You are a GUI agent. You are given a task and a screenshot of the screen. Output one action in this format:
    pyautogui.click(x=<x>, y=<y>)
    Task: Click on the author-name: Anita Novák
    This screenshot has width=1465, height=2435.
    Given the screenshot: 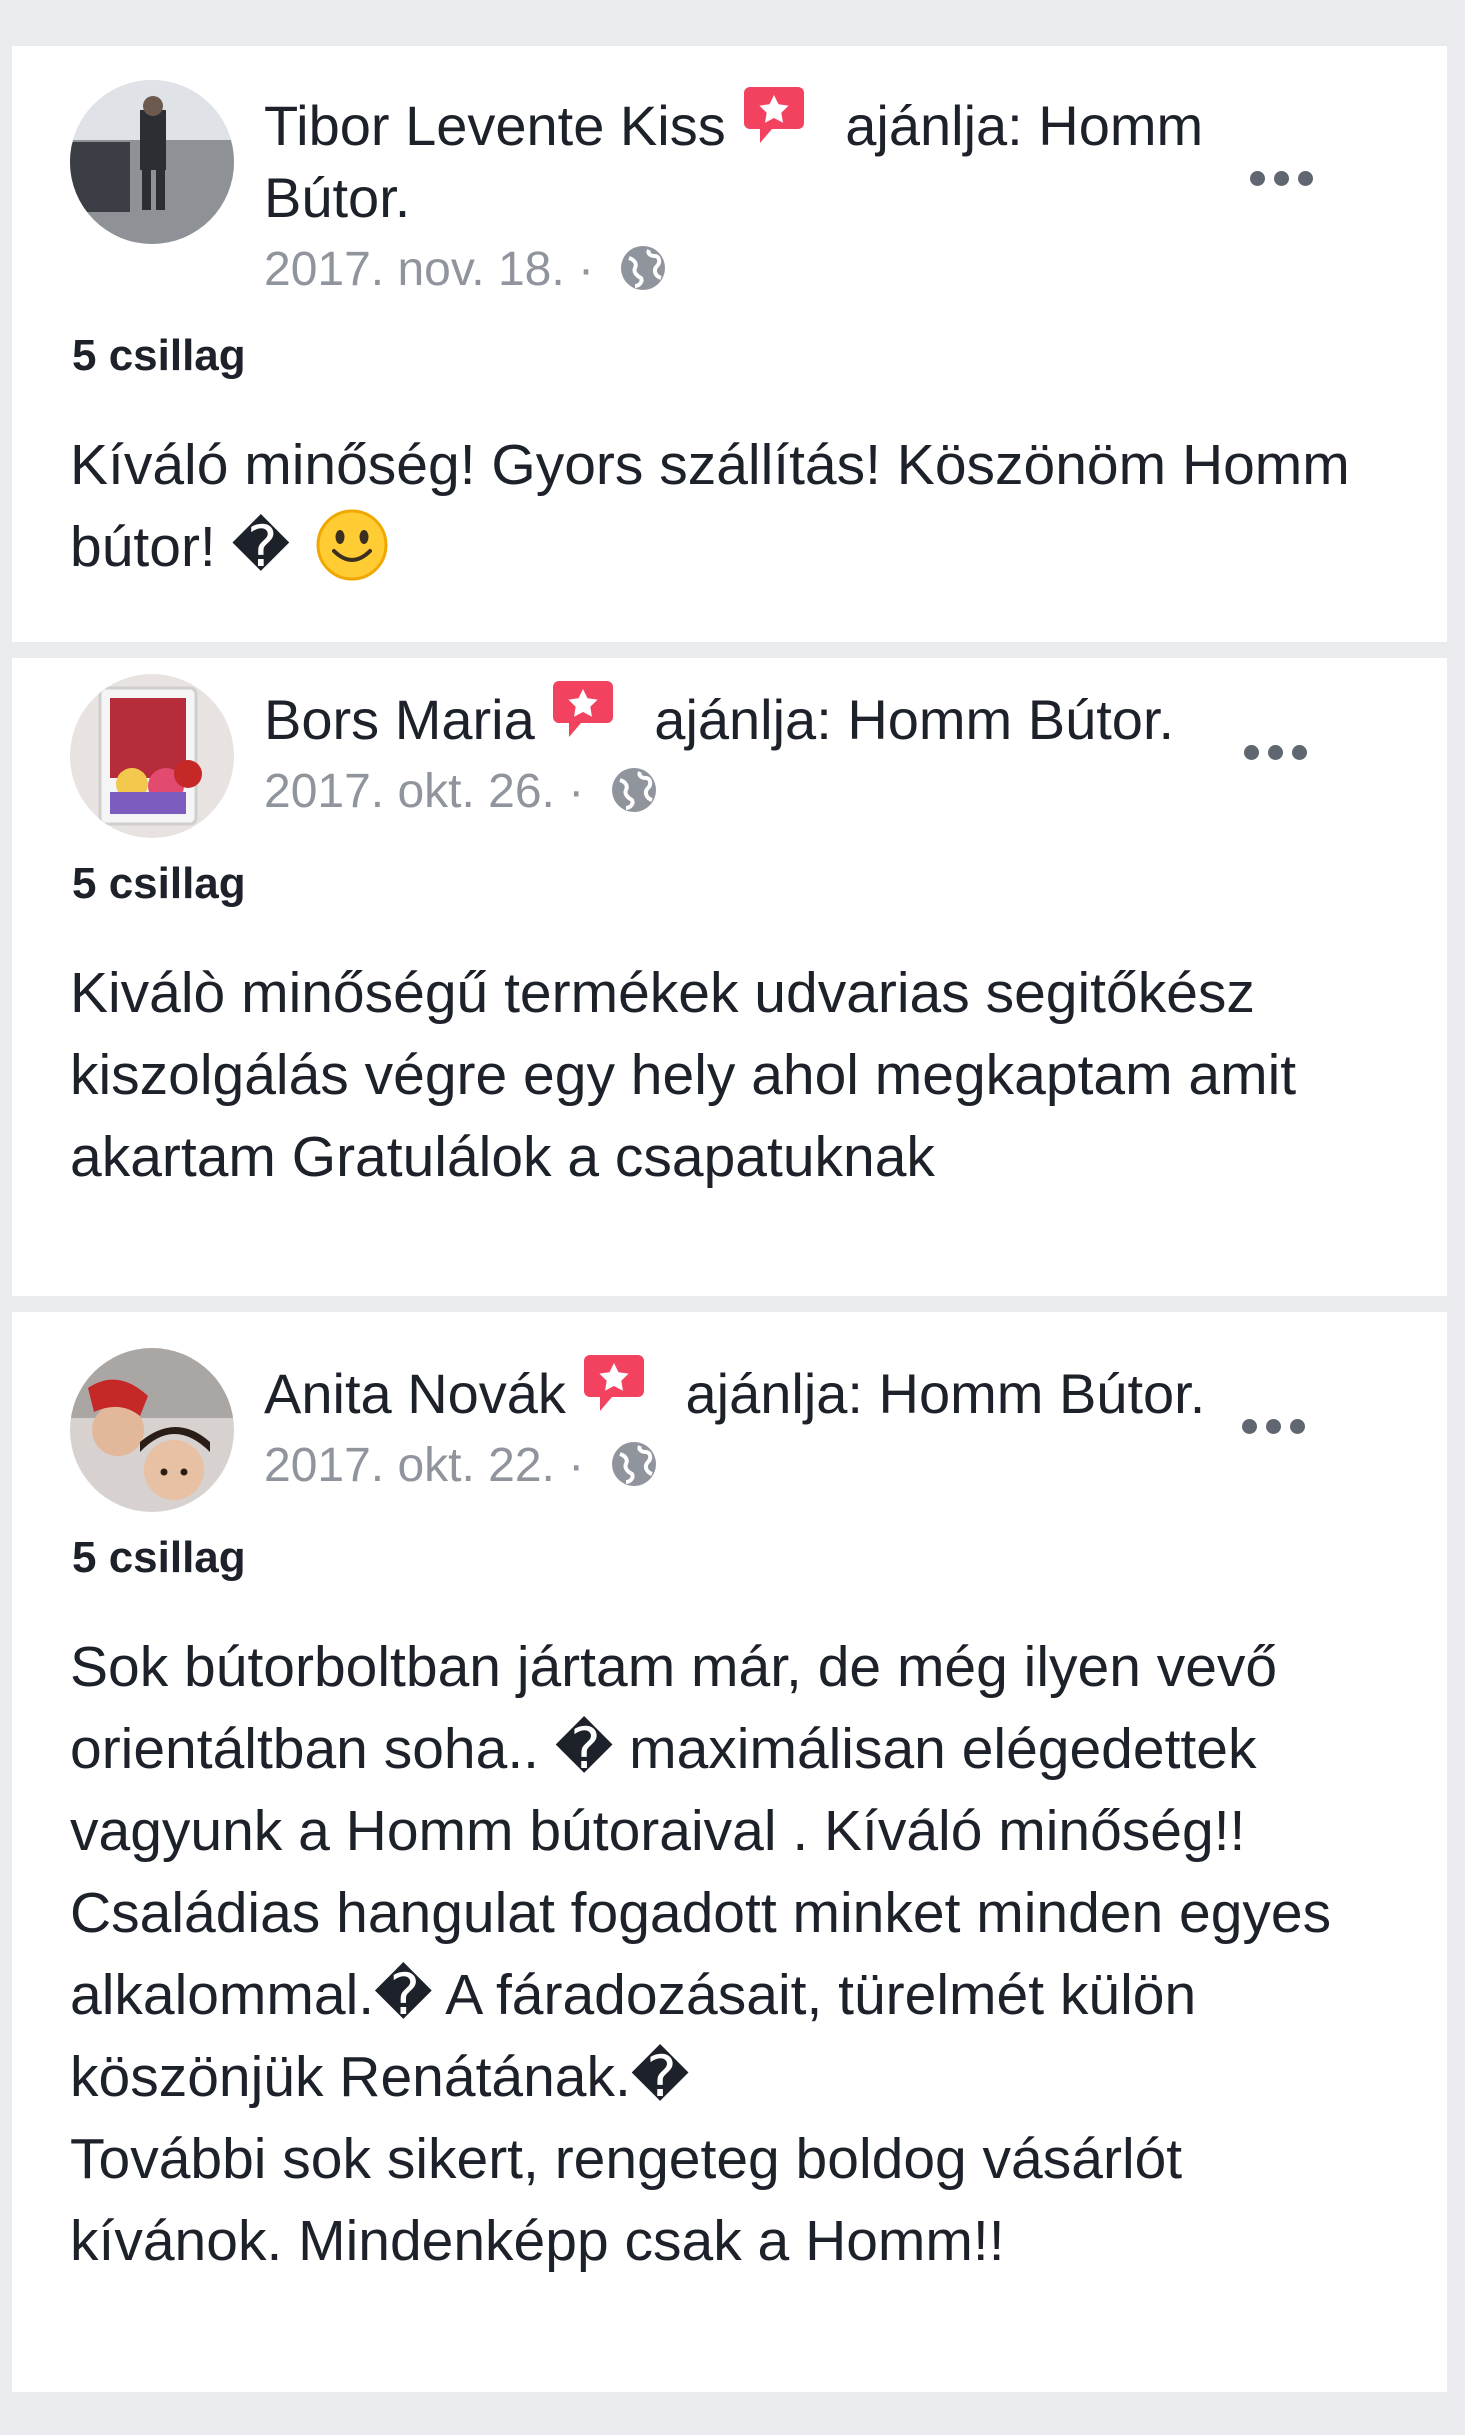 What is the action you would take?
    pyautogui.click(x=415, y=1393)
    